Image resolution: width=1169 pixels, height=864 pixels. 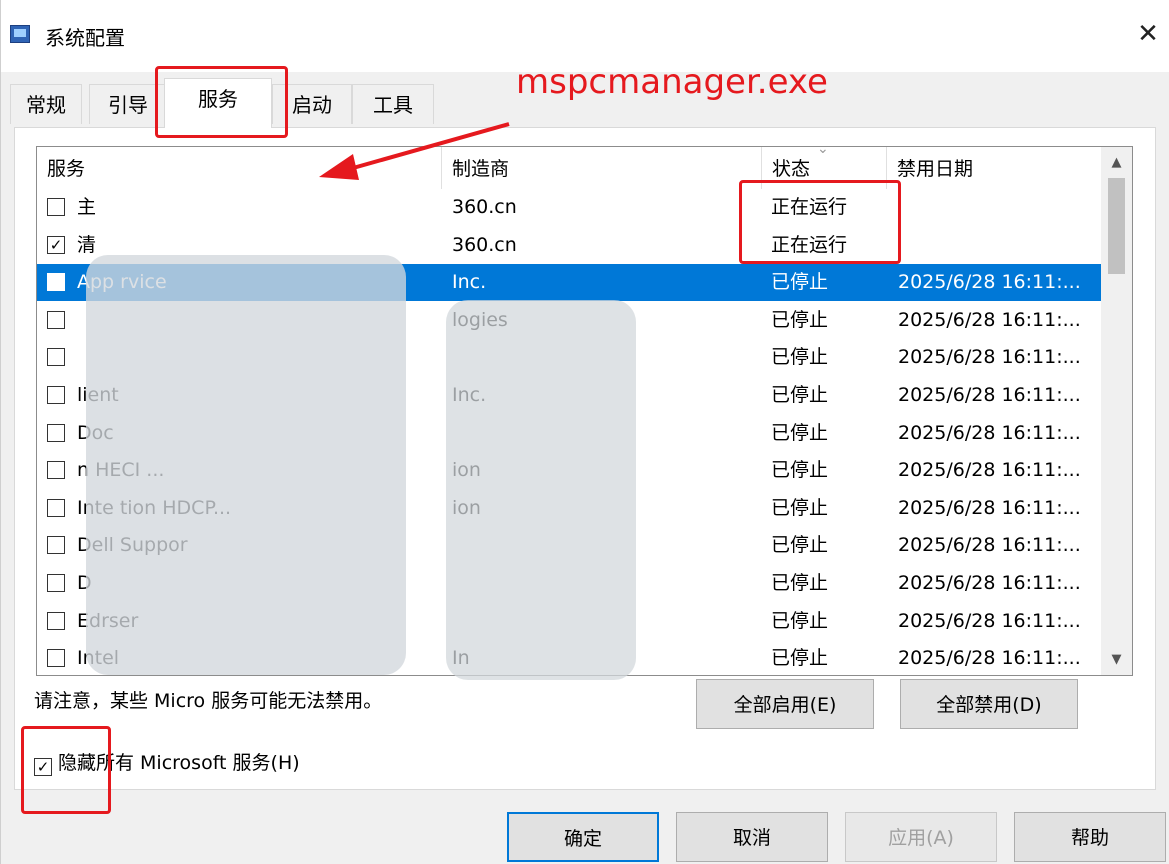 What do you see at coordinates (218, 103) in the screenshot?
I see `tab-services: 服务` at bounding box center [218, 103].